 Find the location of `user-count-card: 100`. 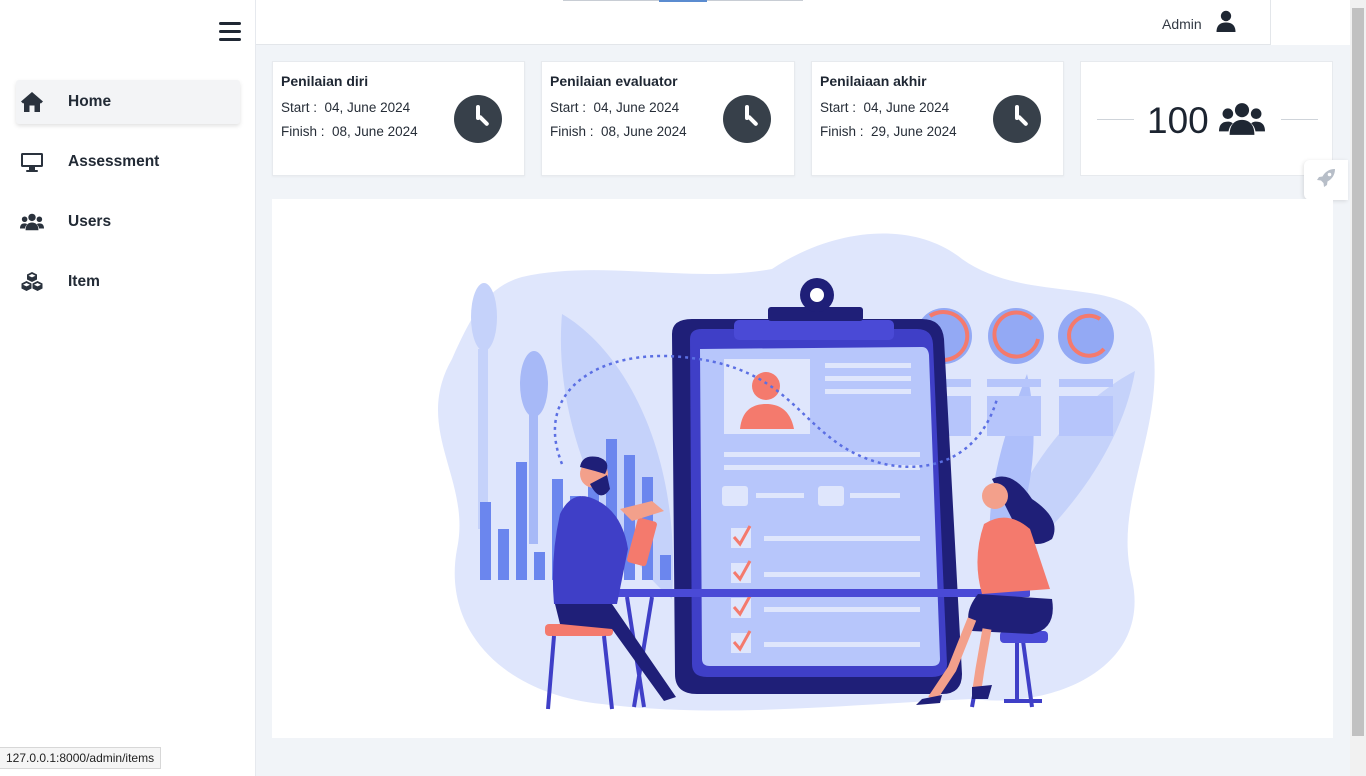

user-count-card: 100 is located at coordinates (1206, 118).